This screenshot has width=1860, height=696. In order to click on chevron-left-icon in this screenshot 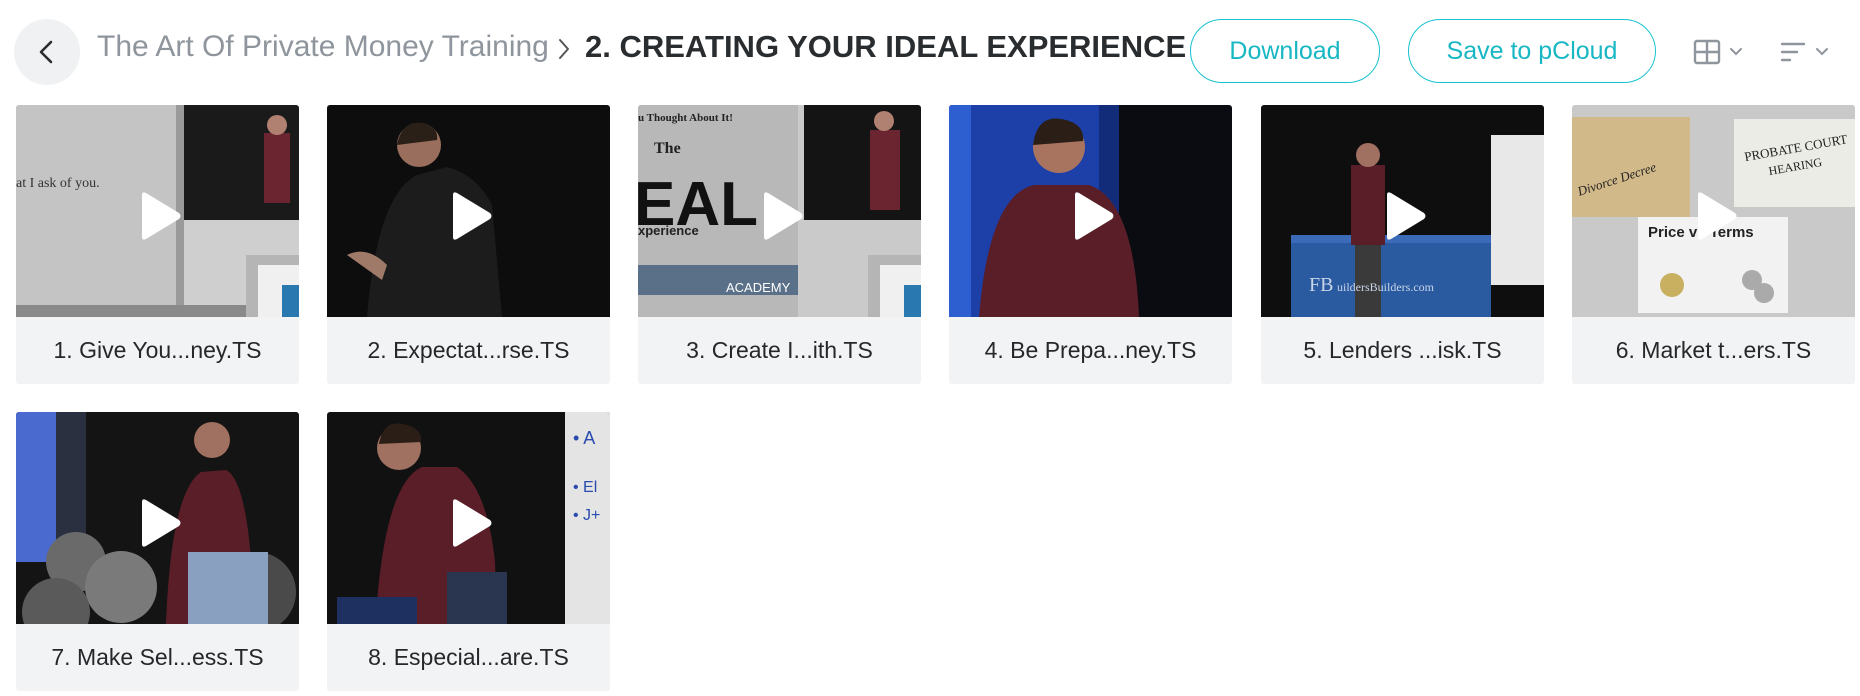, I will do `click(46, 52)`.